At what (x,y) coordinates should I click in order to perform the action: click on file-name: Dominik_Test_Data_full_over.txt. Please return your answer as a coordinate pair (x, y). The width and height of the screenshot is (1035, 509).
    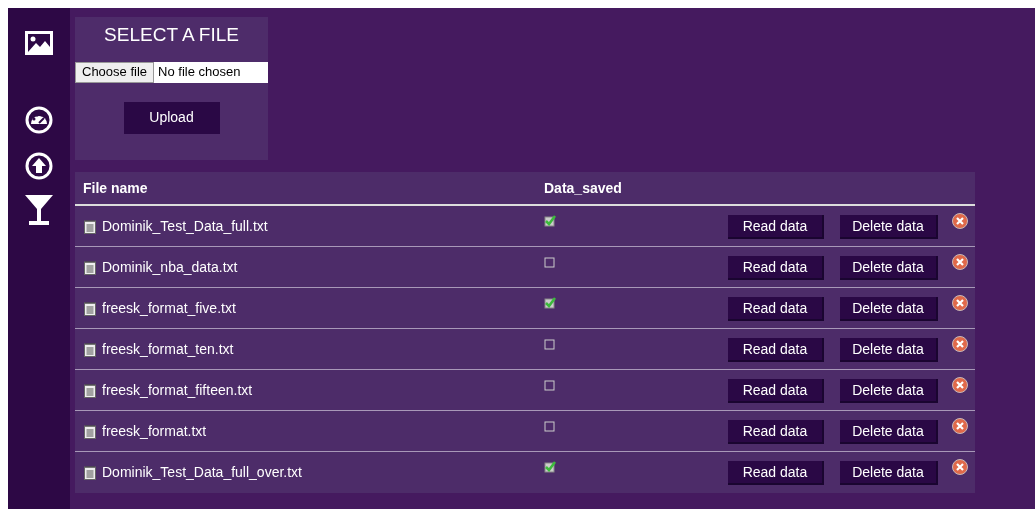
    Looking at the image, I should click on (202, 472).